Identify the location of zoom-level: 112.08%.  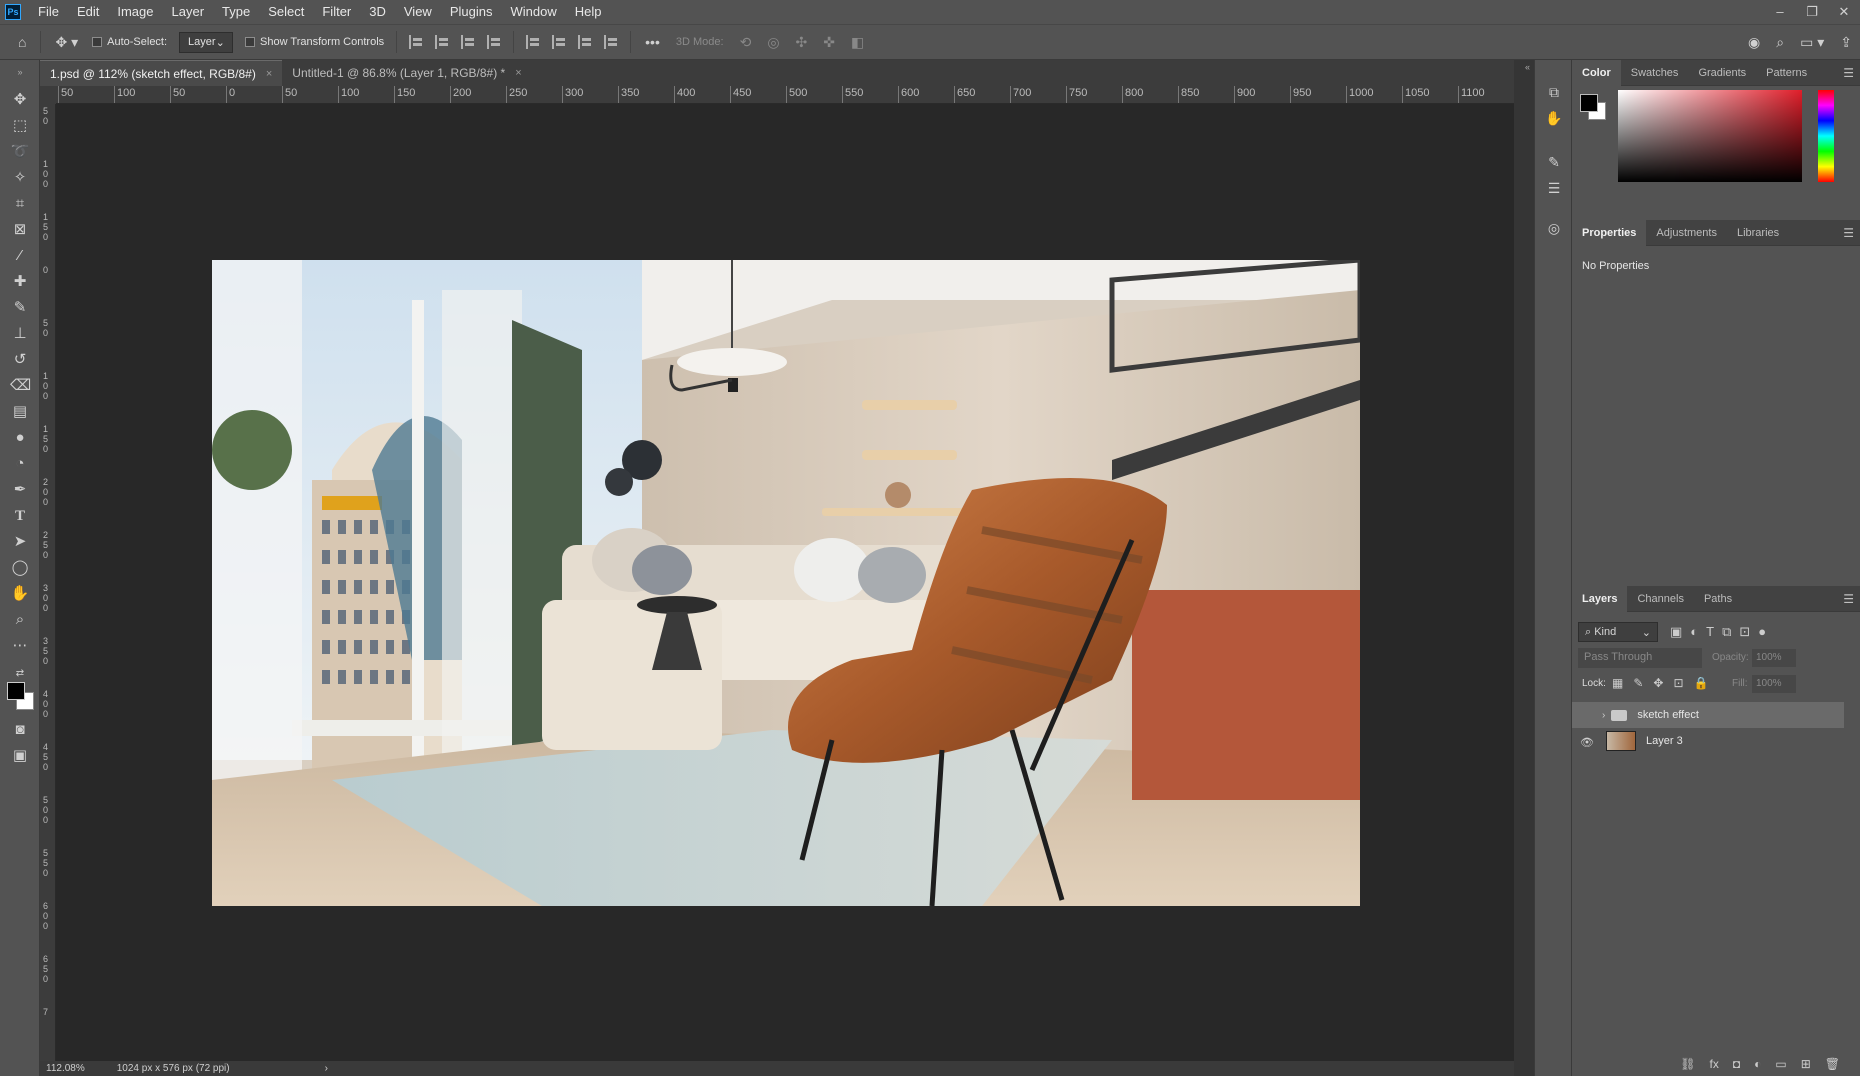
(65, 1068).